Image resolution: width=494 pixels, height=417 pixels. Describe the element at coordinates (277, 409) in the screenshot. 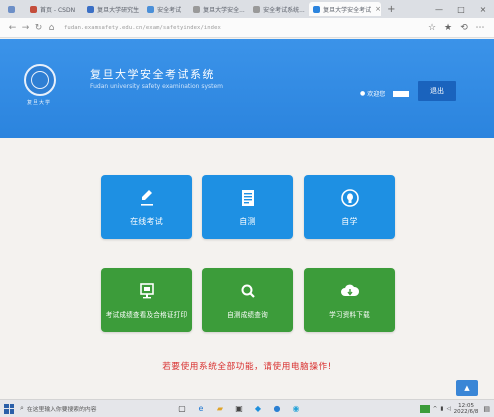

I see `app-icon: ●` at that location.